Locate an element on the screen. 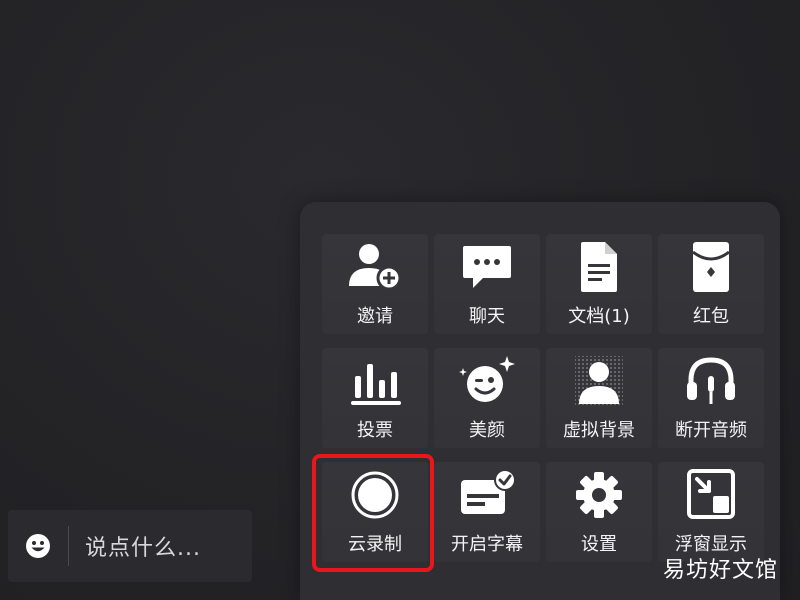  red-packet-icon is located at coordinates (711, 267).